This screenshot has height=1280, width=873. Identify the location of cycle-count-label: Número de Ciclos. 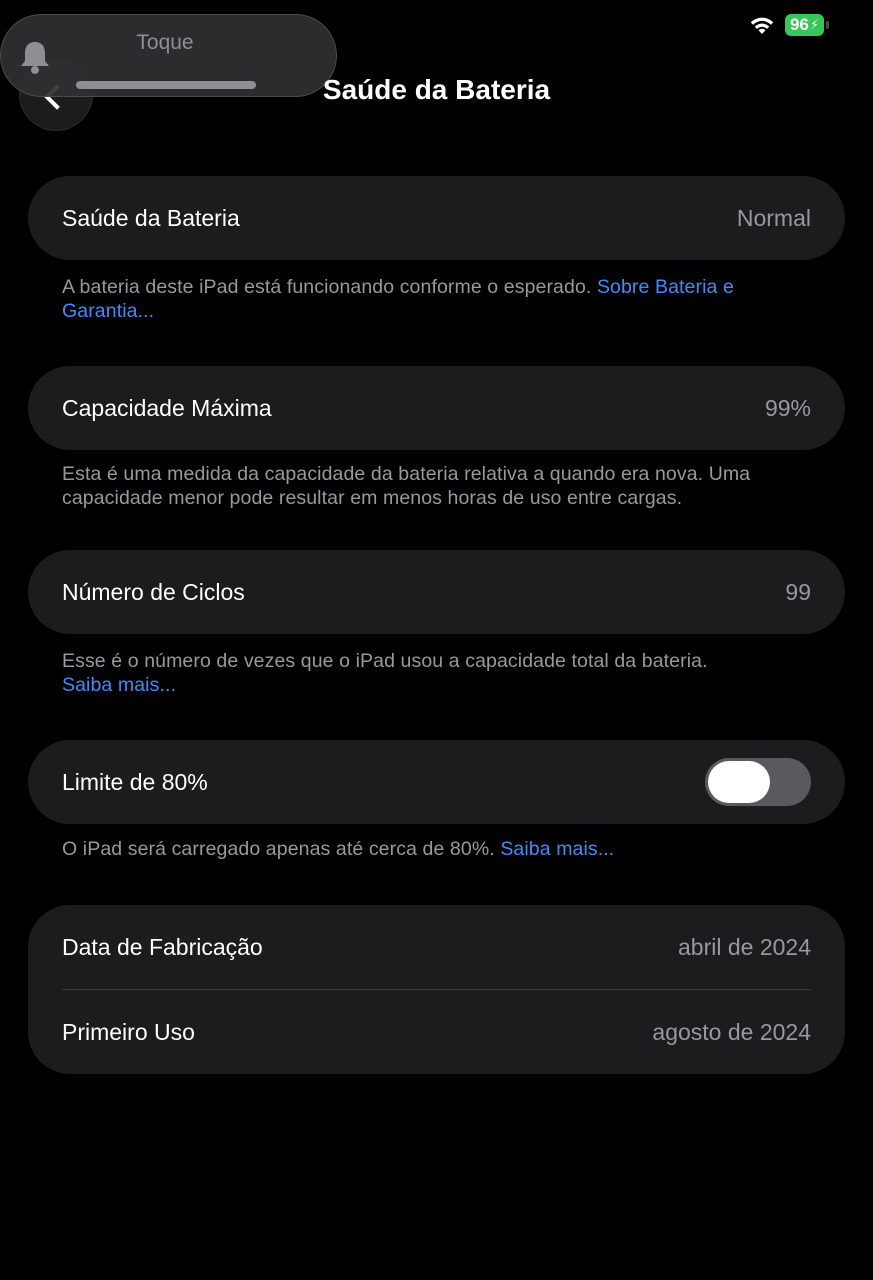
(153, 591).